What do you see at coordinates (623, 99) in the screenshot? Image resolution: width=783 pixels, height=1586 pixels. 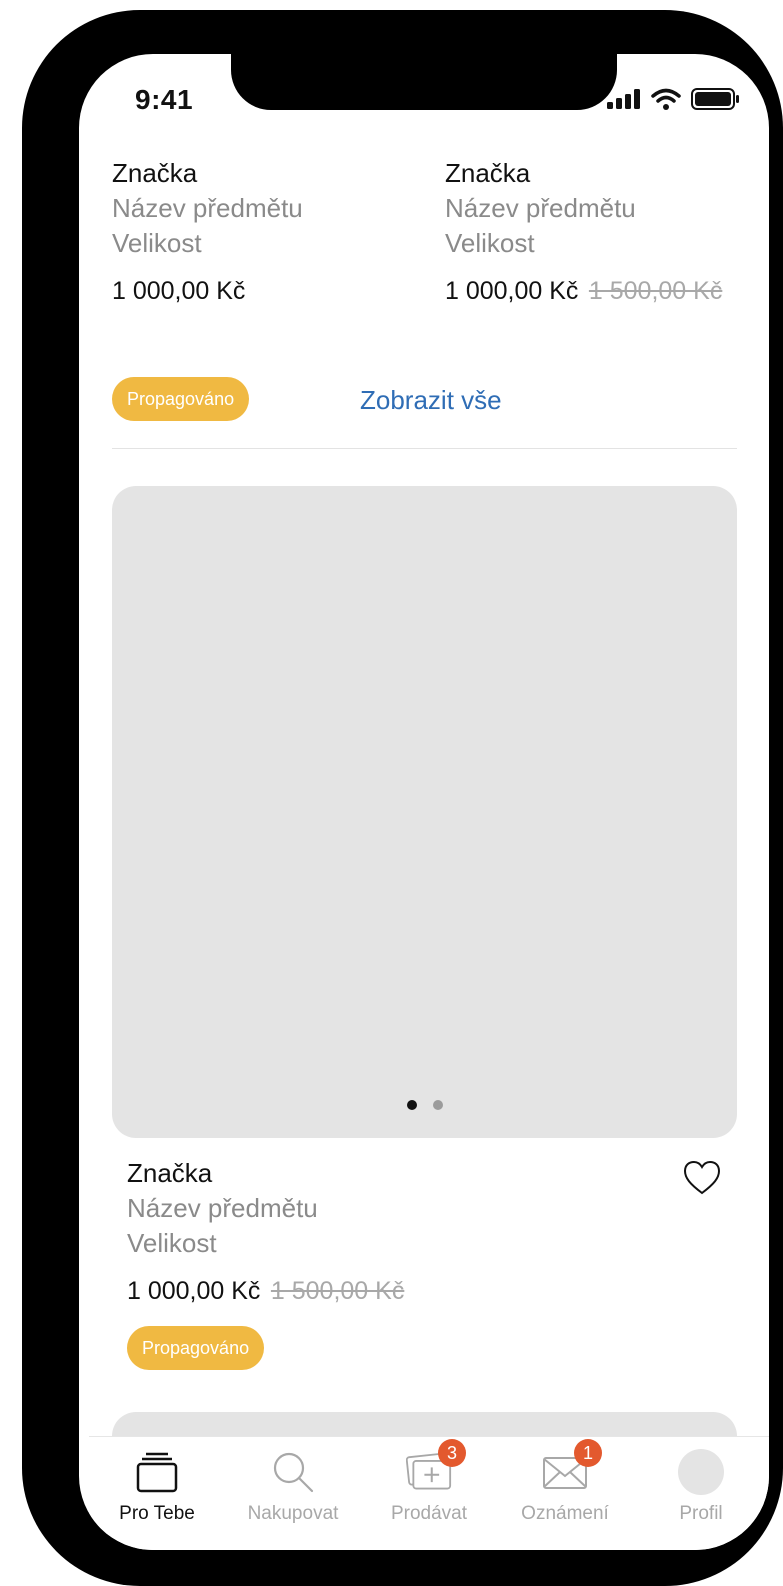 I see `cellular-signal-icon` at bounding box center [623, 99].